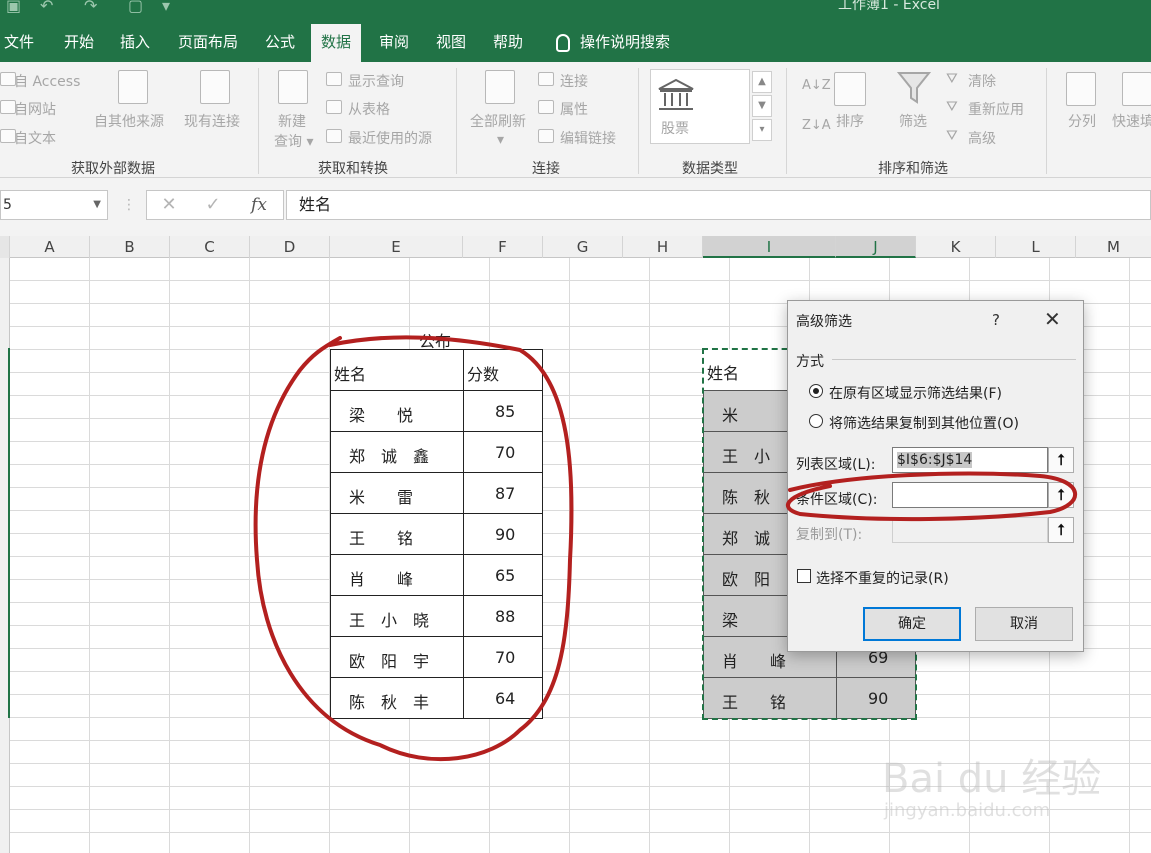 The width and height of the screenshot is (1151, 853). I want to click on edit-links-button: 编辑链接, so click(588, 138).